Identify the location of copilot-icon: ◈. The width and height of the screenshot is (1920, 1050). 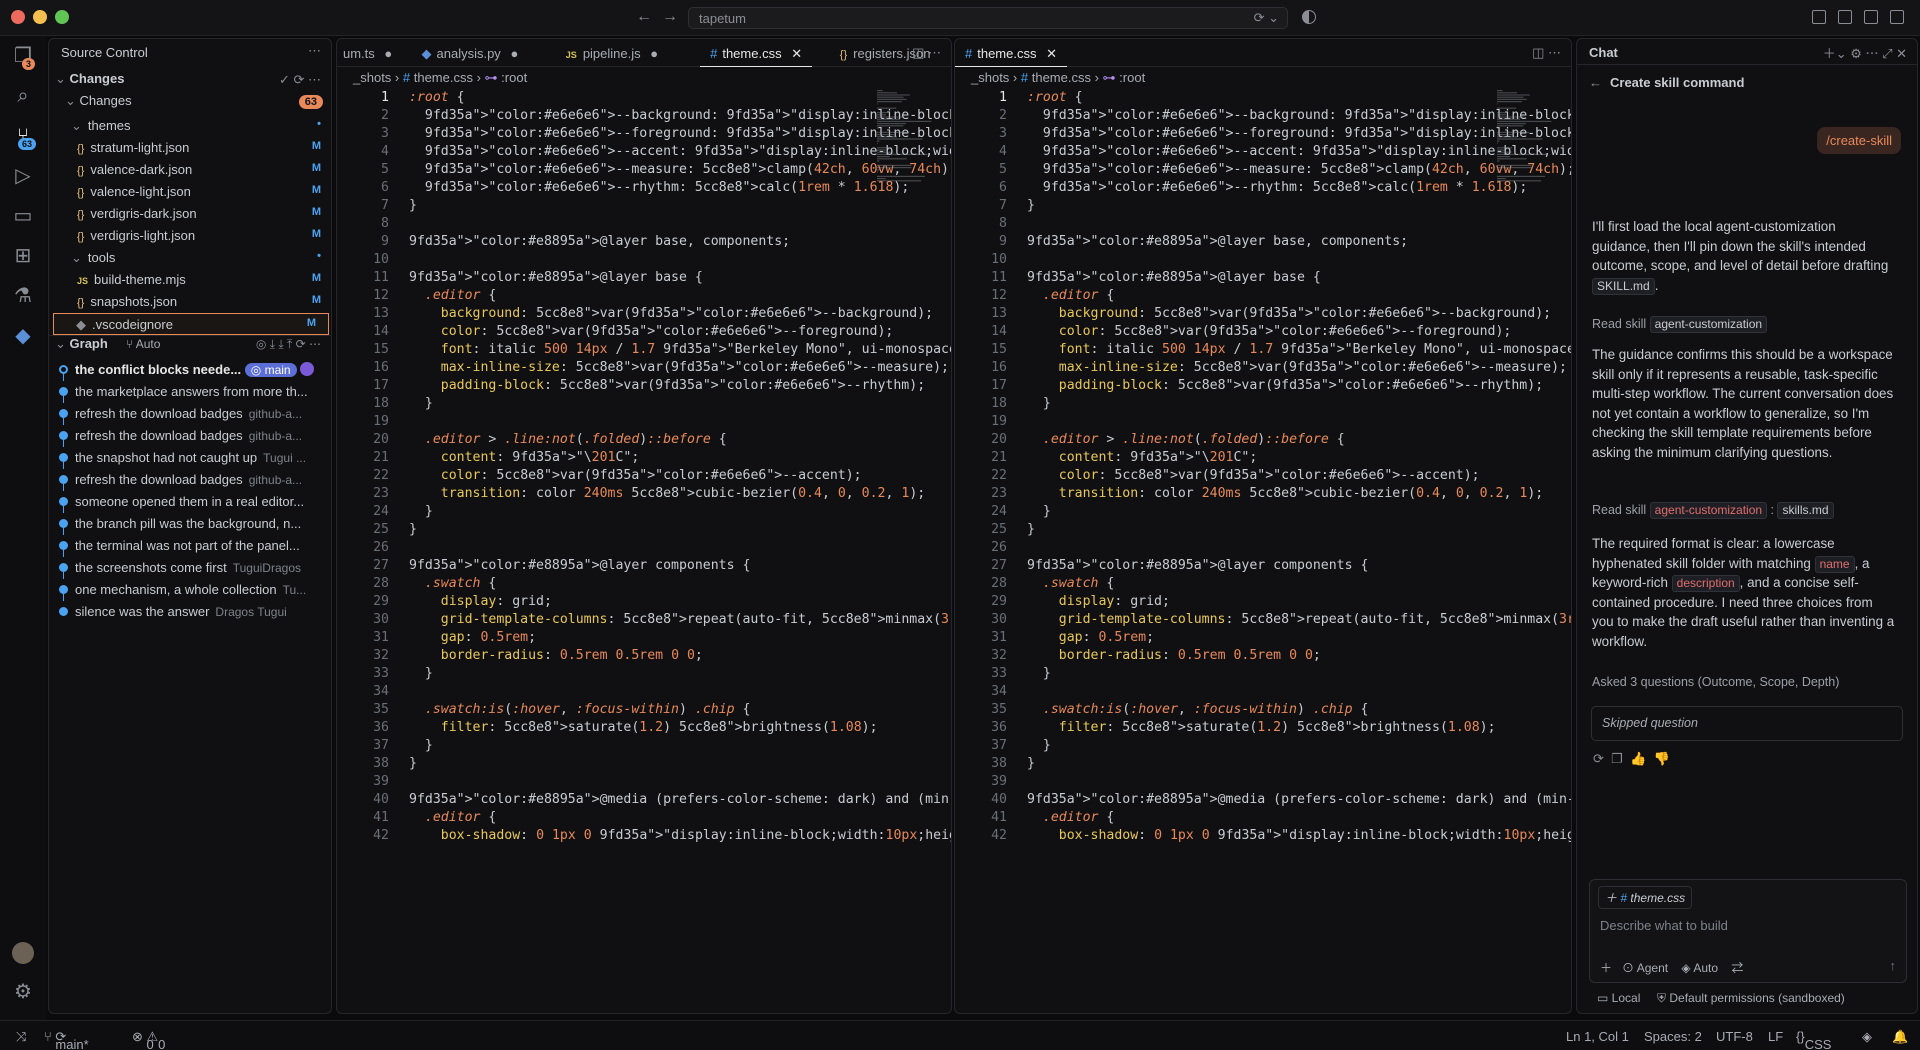
(1867, 1037).